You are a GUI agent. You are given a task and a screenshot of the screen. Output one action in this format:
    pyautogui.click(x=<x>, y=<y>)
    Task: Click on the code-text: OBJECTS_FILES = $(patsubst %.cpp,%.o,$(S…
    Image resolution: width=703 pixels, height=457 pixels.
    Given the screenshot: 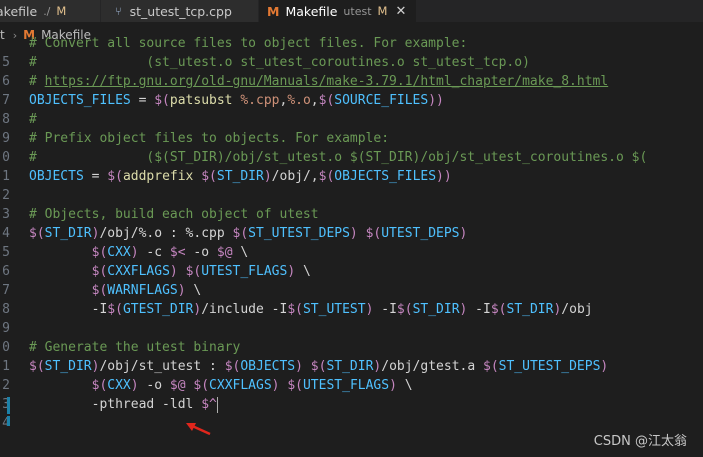 What is the action you would take?
    pyautogui.click(x=236, y=100)
    